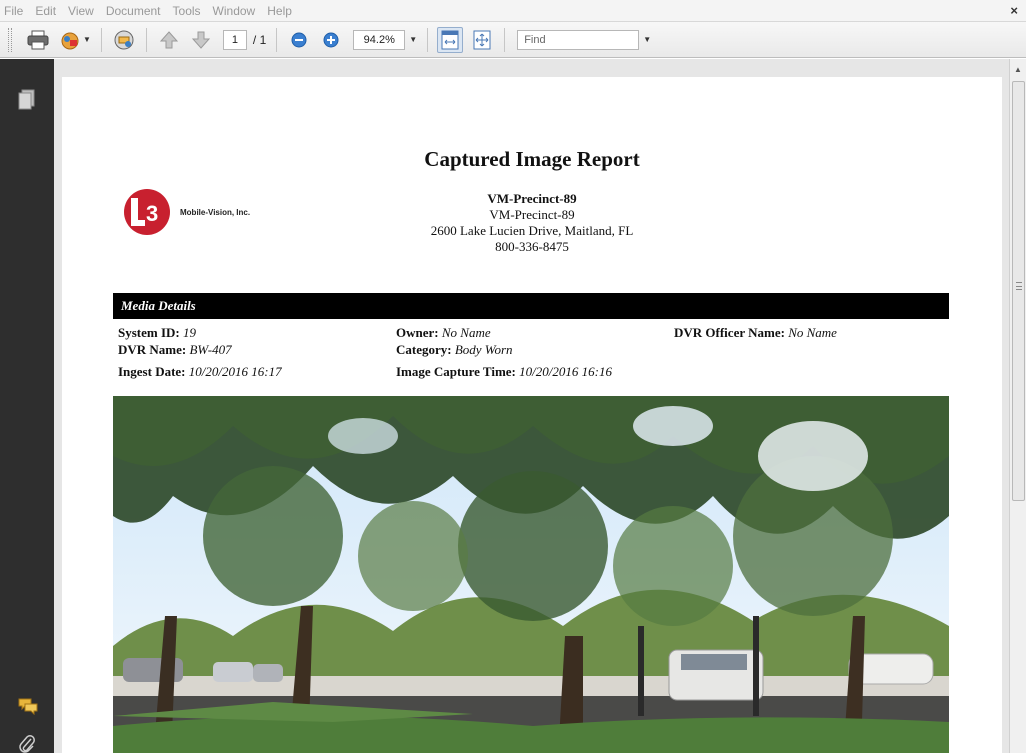  Describe the element at coordinates (532, 198) in the screenshot. I see `org-name: VM-Precinct-89` at that location.